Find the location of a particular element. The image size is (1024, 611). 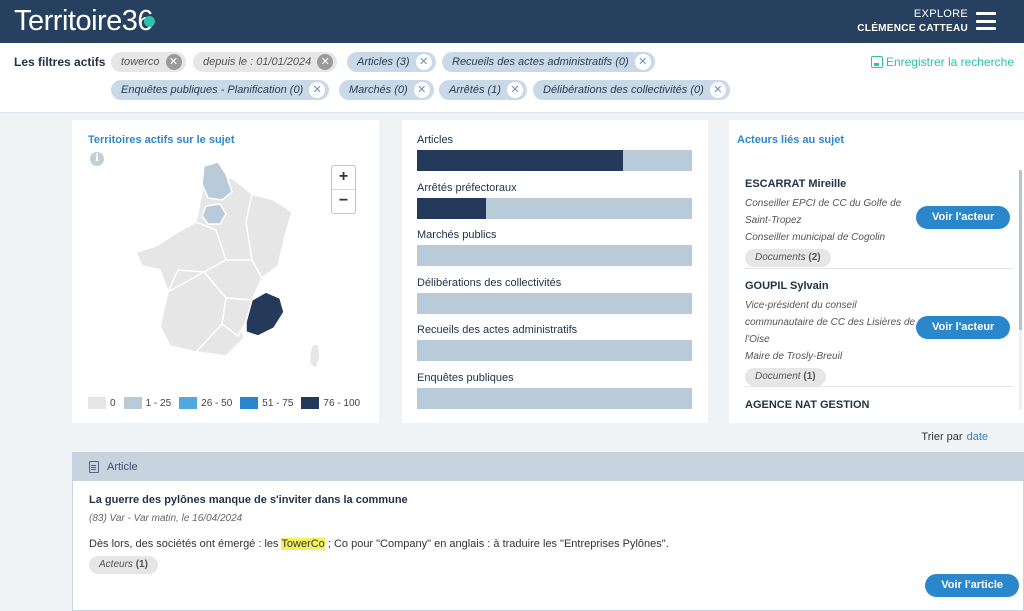

logo-mark-icon is located at coordinates (150, 21).